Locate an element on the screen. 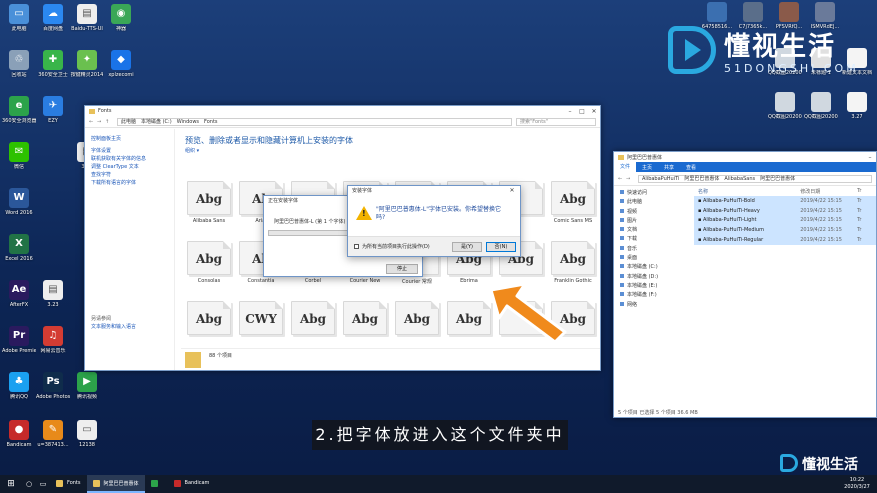  taskbar-item: Bandicam is located at coordinates (192, 484).